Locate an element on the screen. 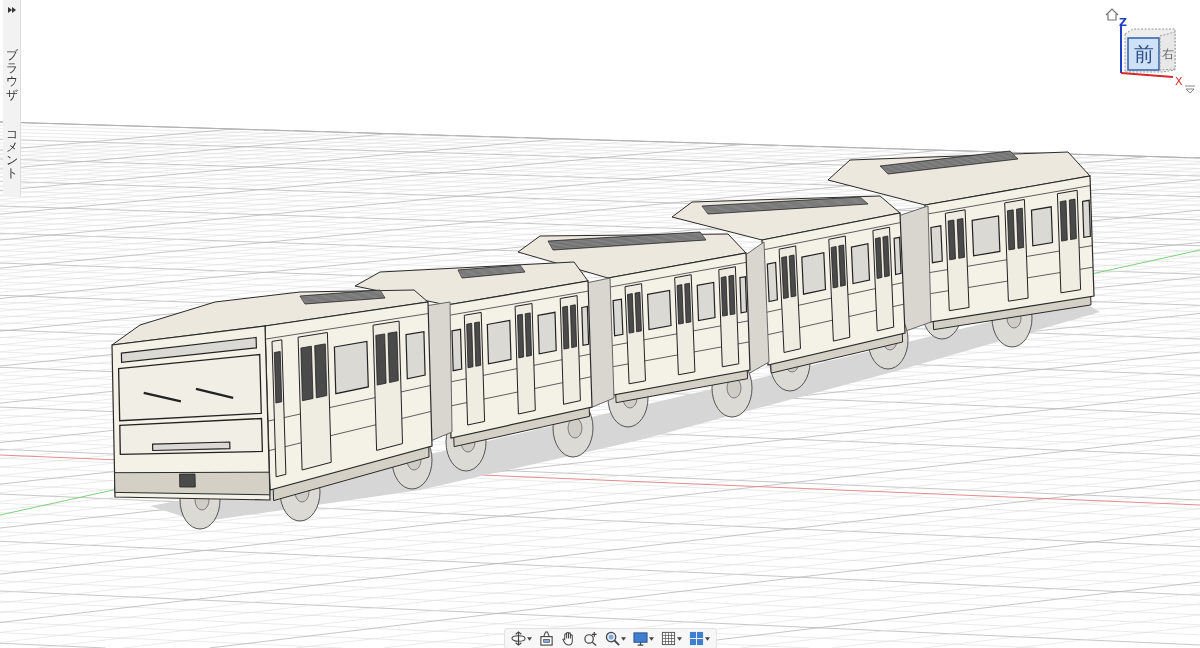 Image resolution: width=1200 pixels, height=648 pixels. orbit-button is located at coordinates (521, 638).